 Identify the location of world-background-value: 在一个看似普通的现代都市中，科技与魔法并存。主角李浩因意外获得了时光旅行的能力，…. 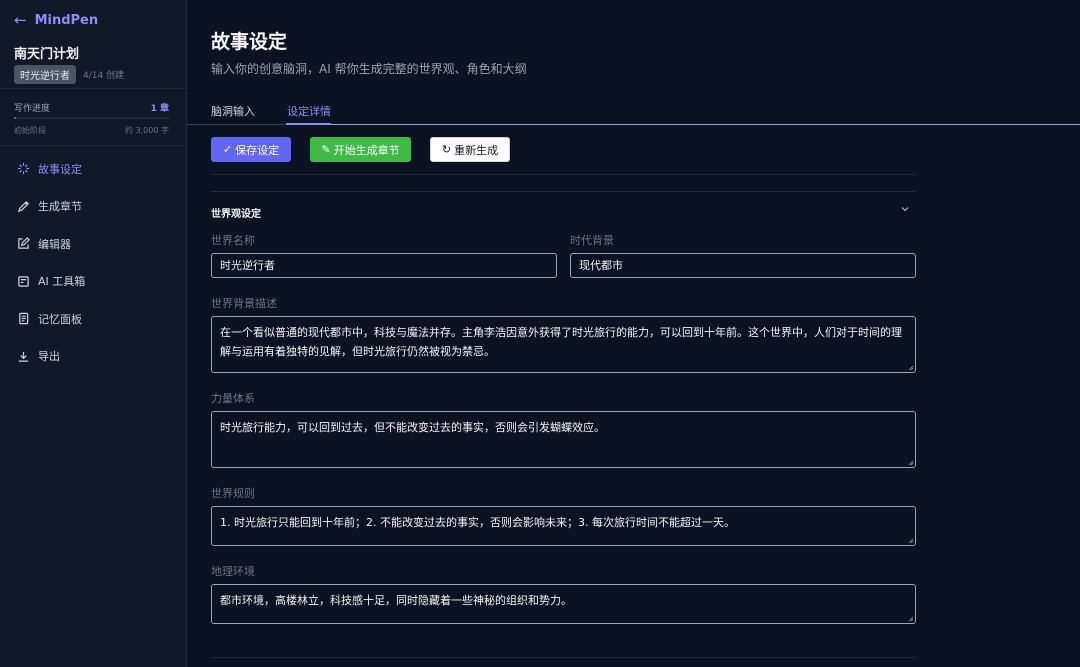
(561, 342).